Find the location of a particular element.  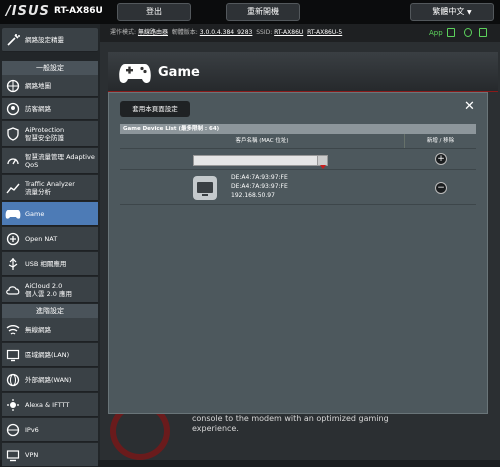

sidebar-item-label: AiCloud 2.0 個人雲 2.0 應用 is located at coordinates (48, 289).